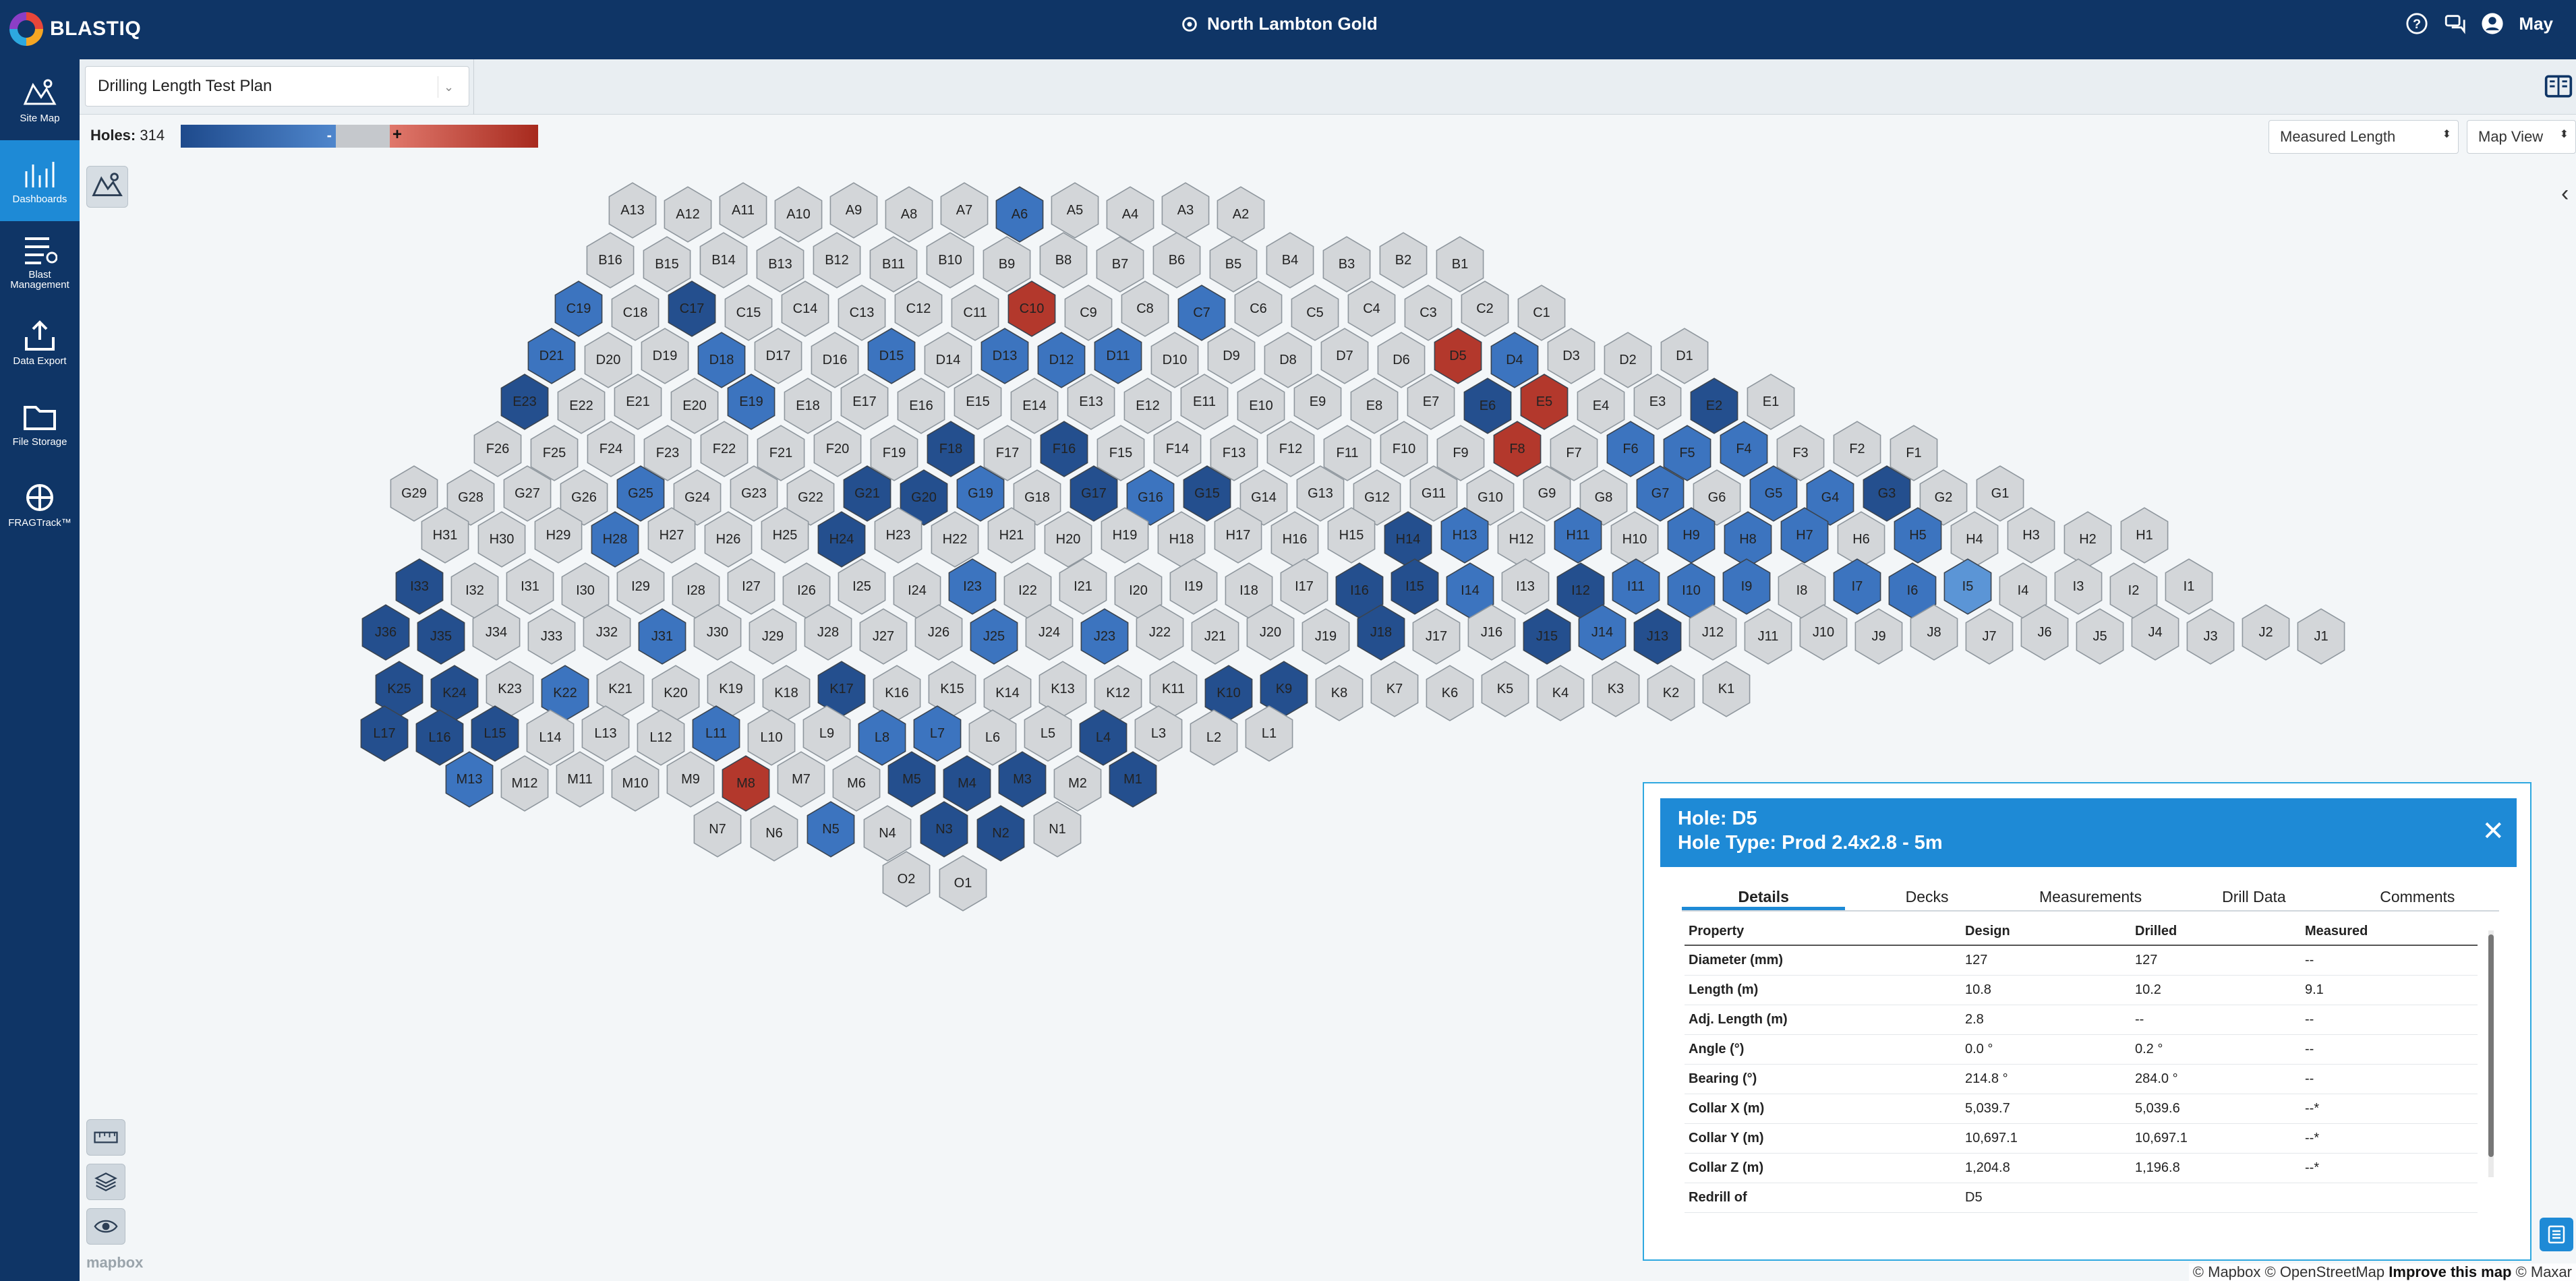 The height and width of the screenshot is (1281, 2576). Describe the element at coordinates (1601, 406) in the screenshot. I see `hole-cell: E4` at that location.